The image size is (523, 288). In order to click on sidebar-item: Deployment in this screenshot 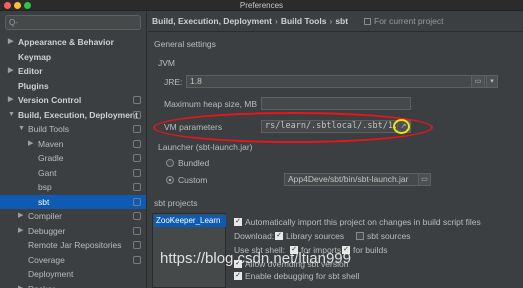, I will do `click(73, 274)`.